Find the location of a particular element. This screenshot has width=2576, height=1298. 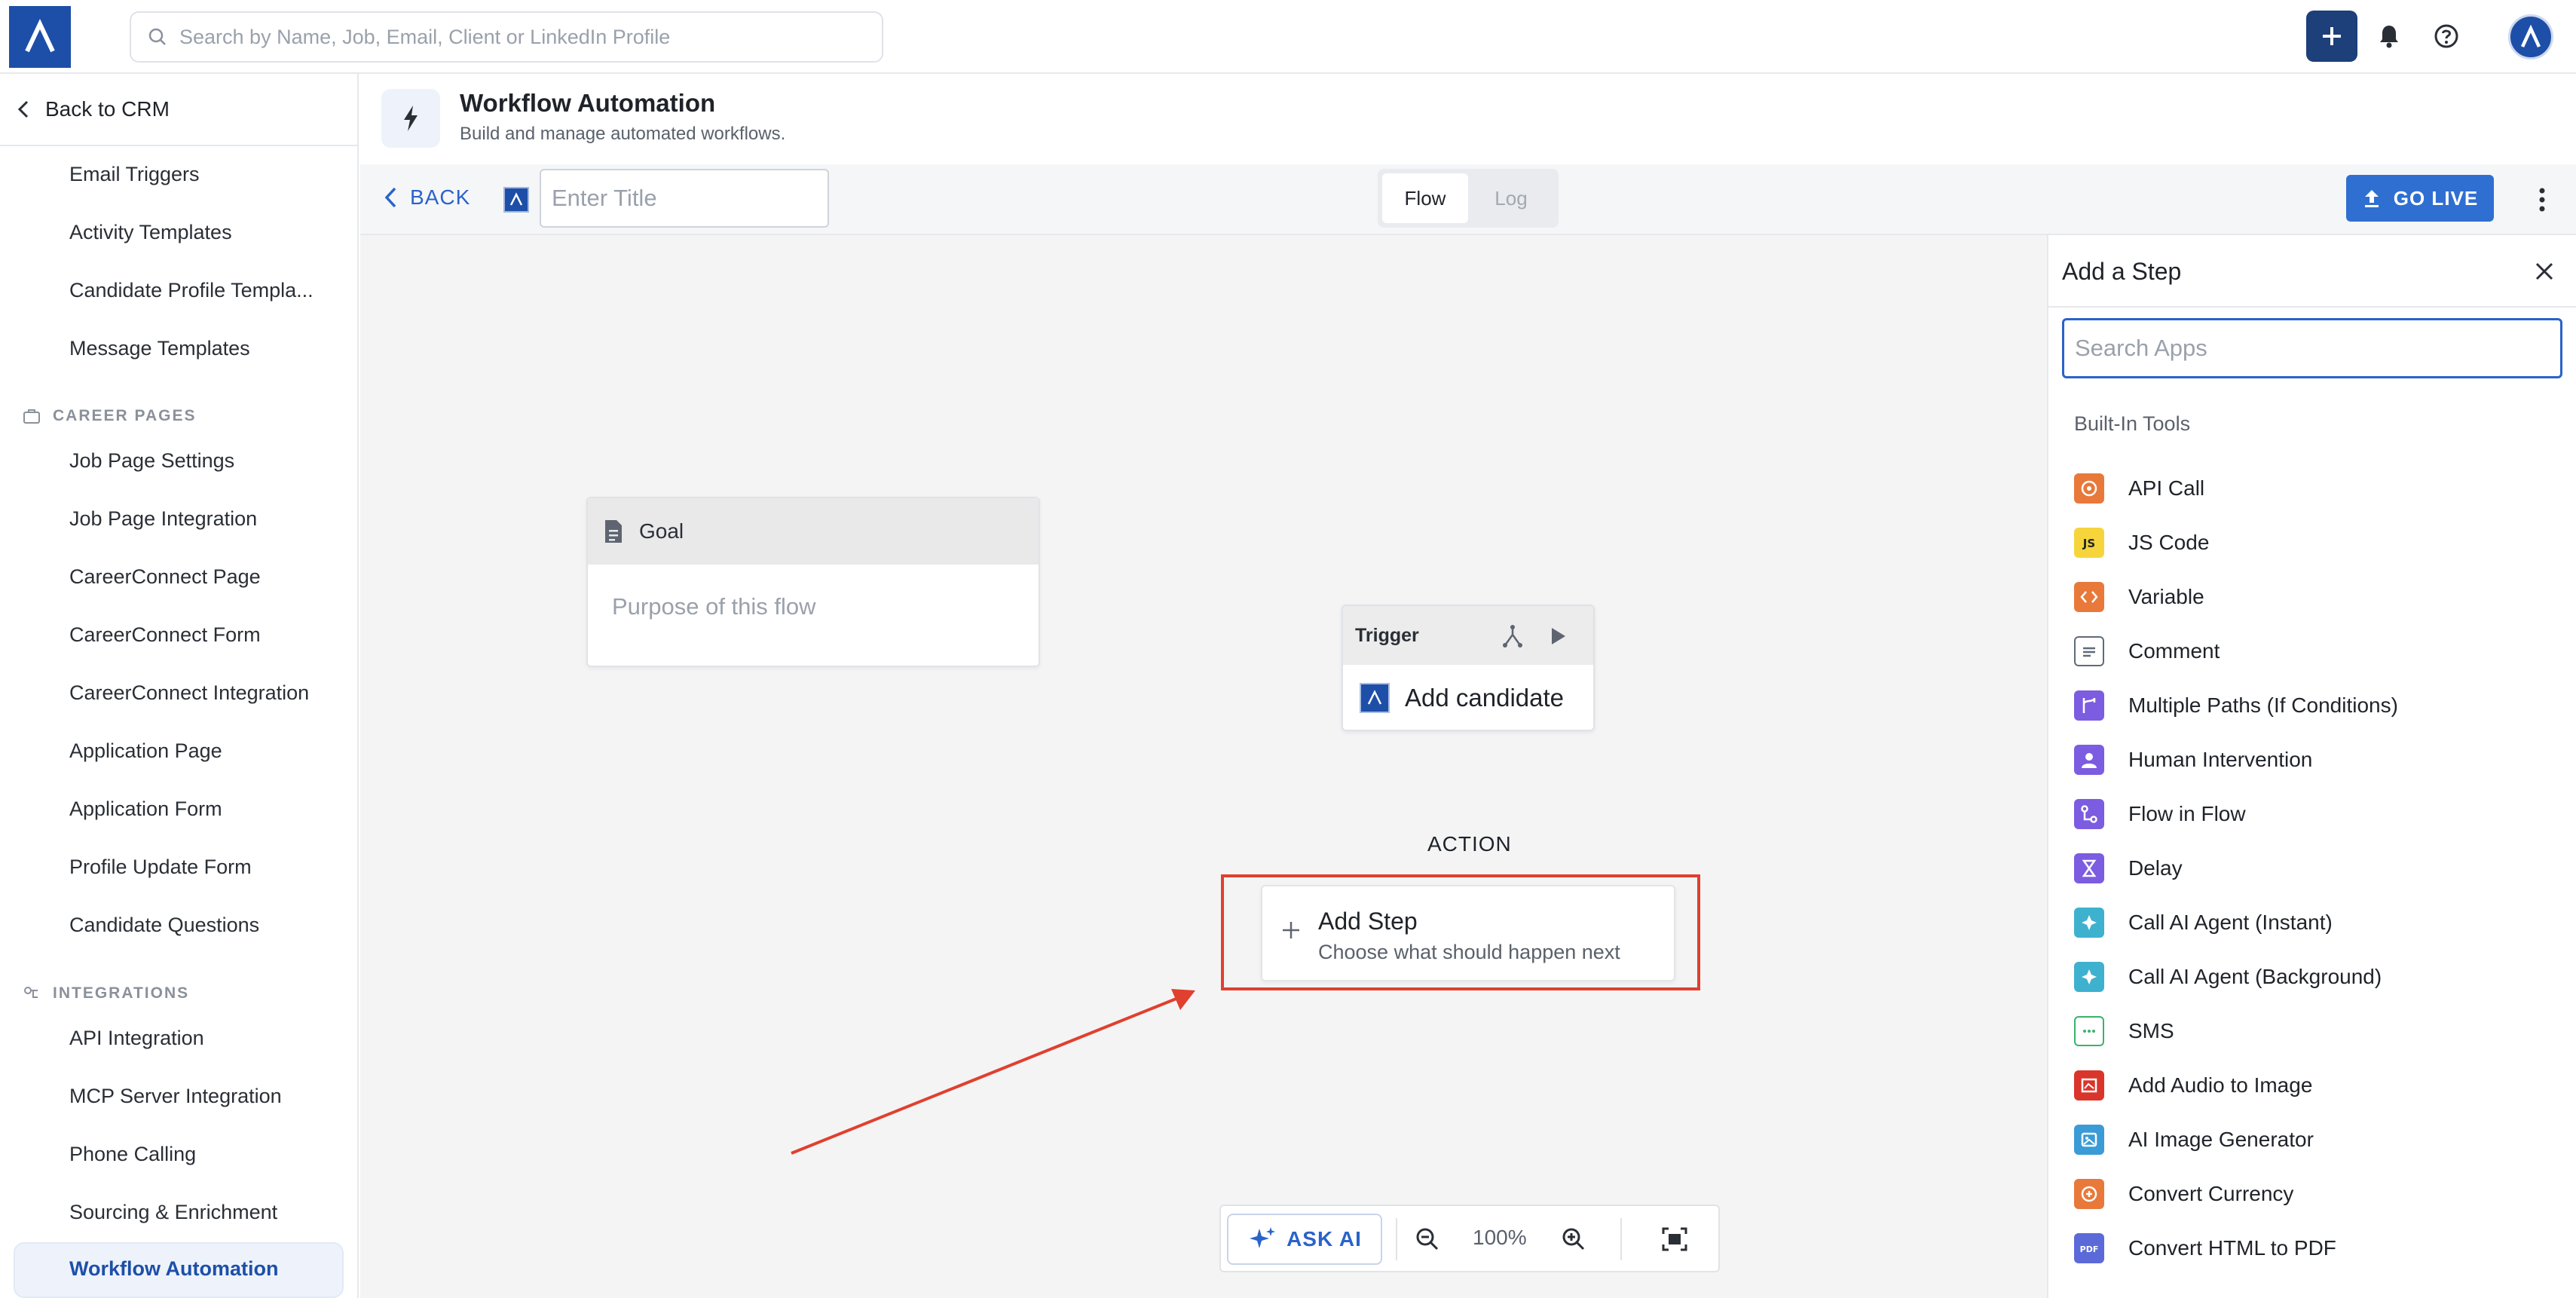

help-button is located at coordinates (2446, 36).